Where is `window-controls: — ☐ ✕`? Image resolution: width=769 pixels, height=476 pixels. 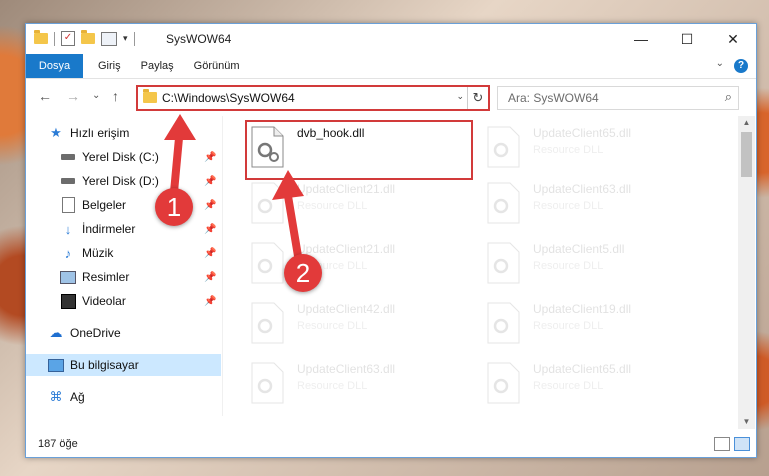 window-controls: — ☐ ✕ is located at coordinates (687, 39).